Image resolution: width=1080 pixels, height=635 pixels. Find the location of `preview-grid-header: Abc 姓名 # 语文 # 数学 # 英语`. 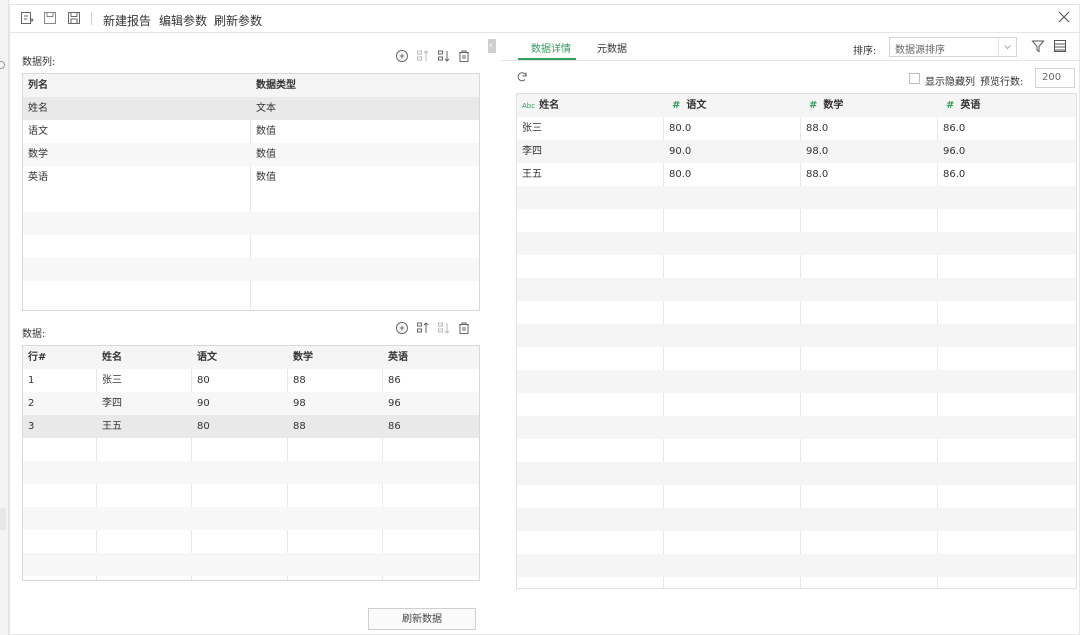

preview-grid-header: Abc 姓名 # 语文 # 数学 # 英语 is located at coordinates (796, 105).